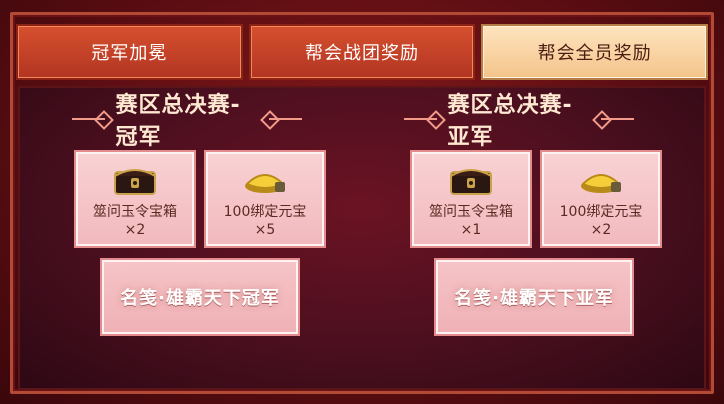 Image resolution: width=724 pixels, height=404 pixels. Describe the element at coordinates (178, 121) in the screenshot. I see `section-title-text: 赛区总决赛-冠军` at that location.